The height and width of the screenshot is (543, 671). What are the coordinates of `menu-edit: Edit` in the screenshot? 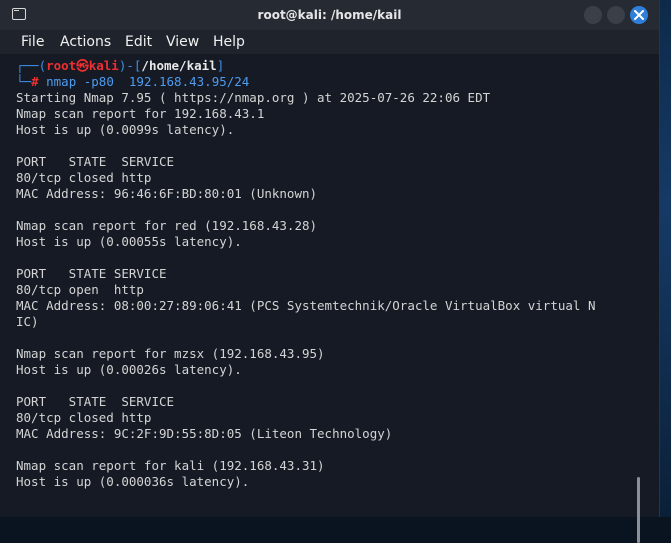 It's located at (138, 42).